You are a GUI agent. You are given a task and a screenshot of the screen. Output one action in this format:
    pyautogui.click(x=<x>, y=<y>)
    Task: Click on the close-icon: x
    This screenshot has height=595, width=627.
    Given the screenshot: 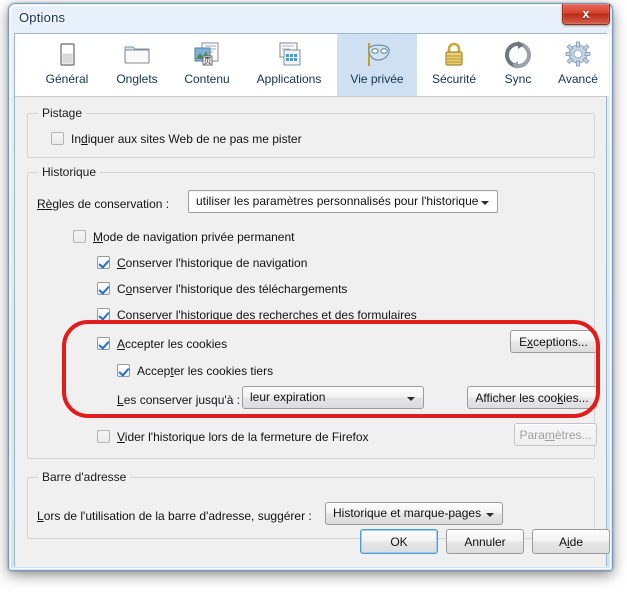 What is the action you would take?
    pyautogui.click(x=586, y=13)
    